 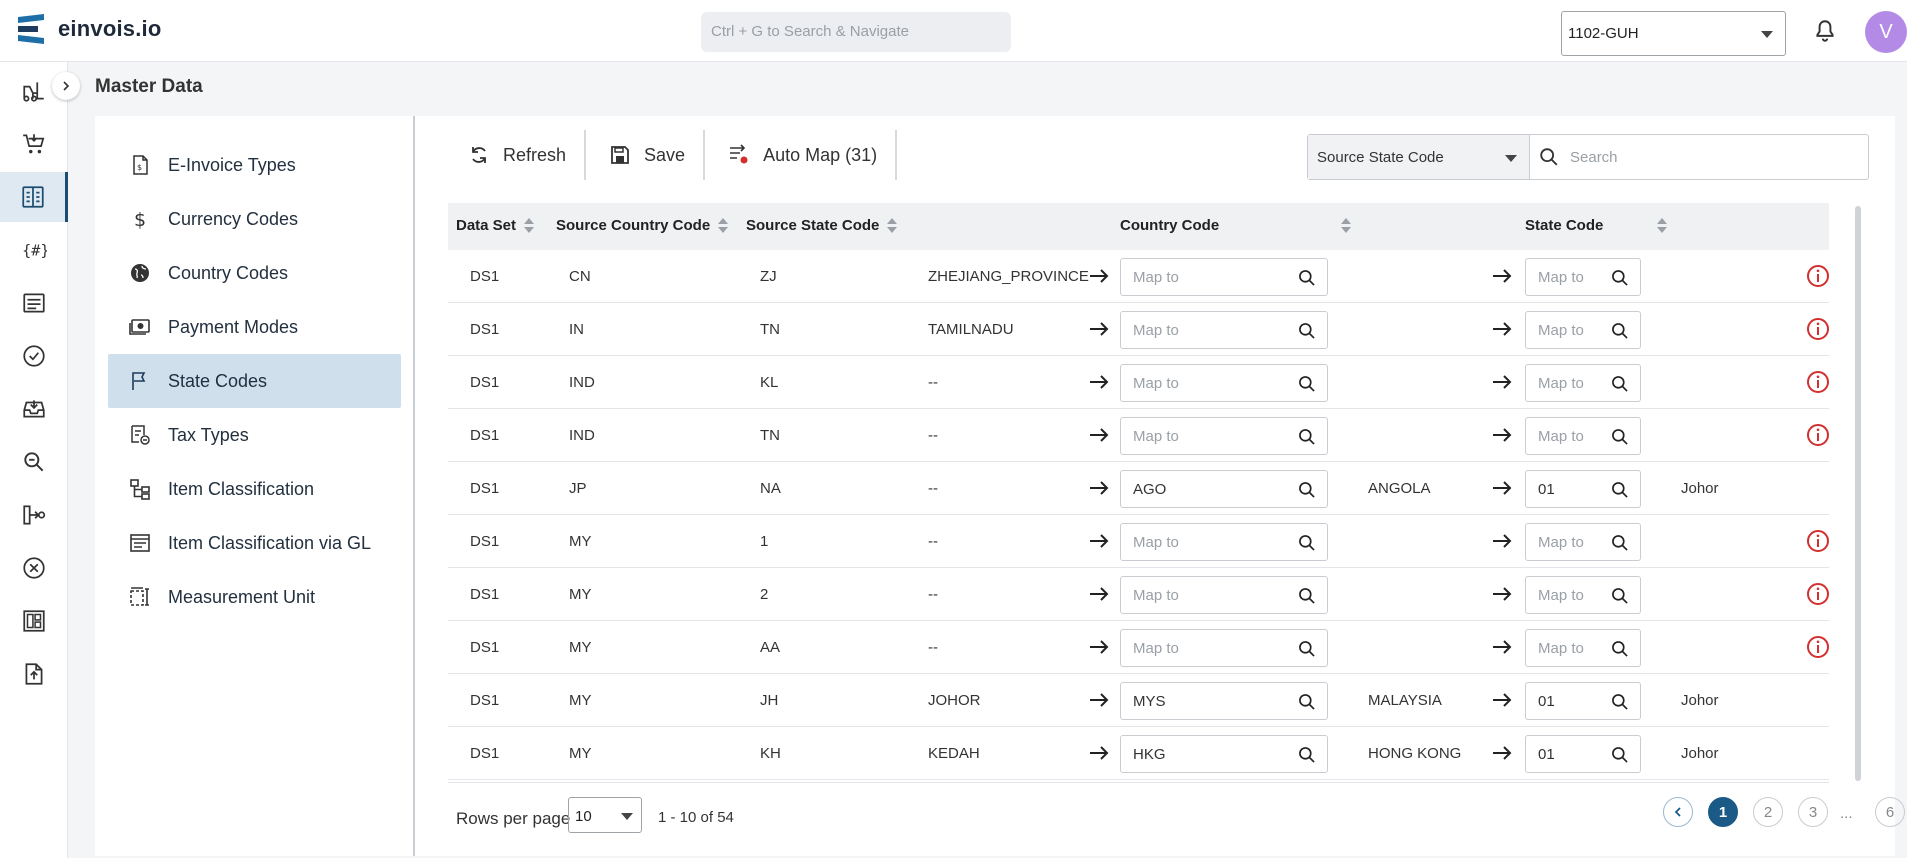 What do you see at coordinates (1224, 489) in the screenshot?
I see `country-code-map-input: AGO` at bounding box center [1224, 489].